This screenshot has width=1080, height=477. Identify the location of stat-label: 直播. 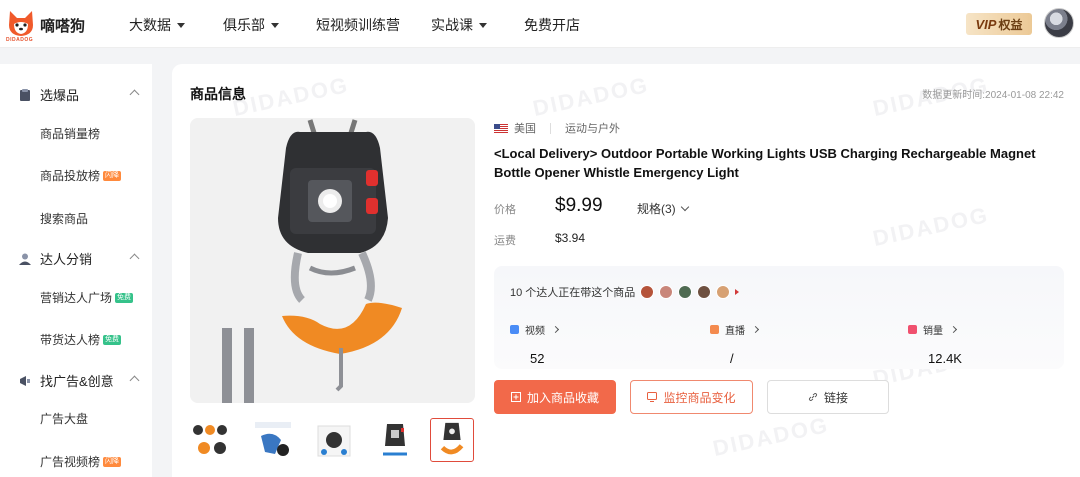
(735, 331).